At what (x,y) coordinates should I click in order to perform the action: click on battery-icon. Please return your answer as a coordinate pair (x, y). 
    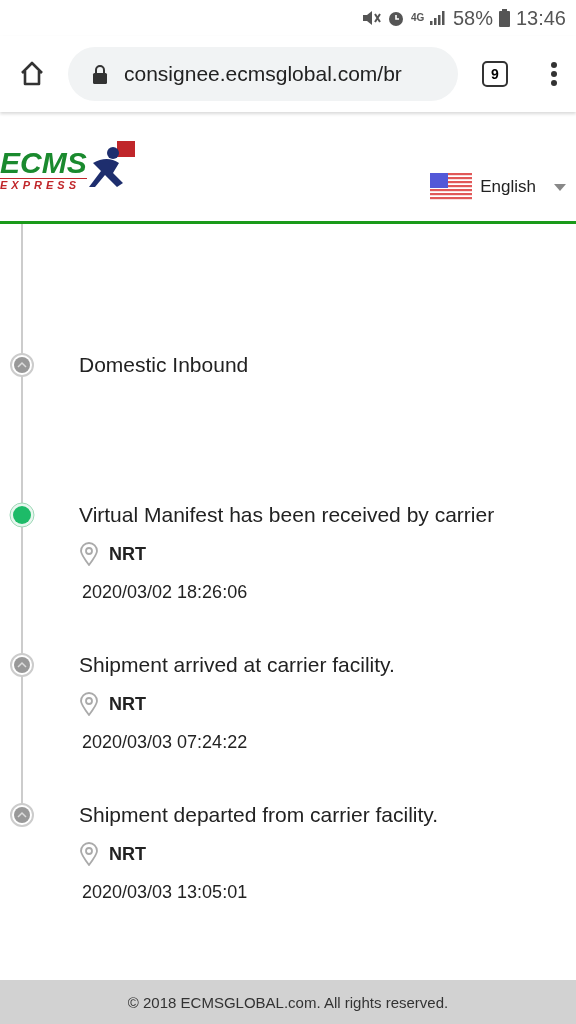
    Looking at the image, I should click on (504, 18).